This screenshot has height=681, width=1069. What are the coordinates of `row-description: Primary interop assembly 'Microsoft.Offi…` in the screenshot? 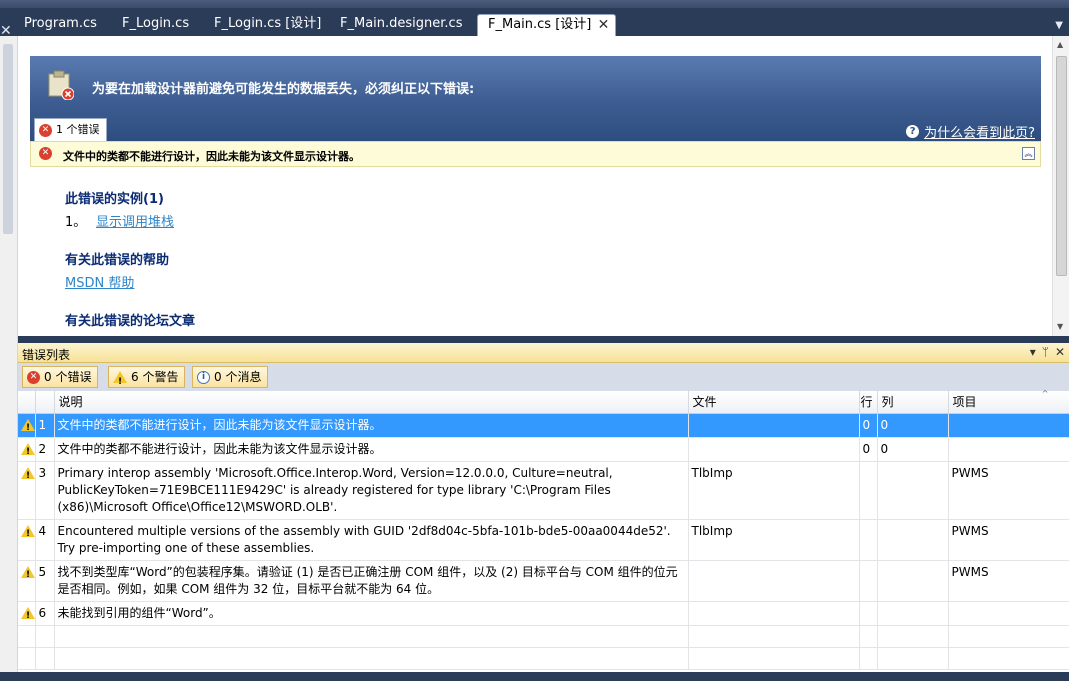 It's located at (371, 490).